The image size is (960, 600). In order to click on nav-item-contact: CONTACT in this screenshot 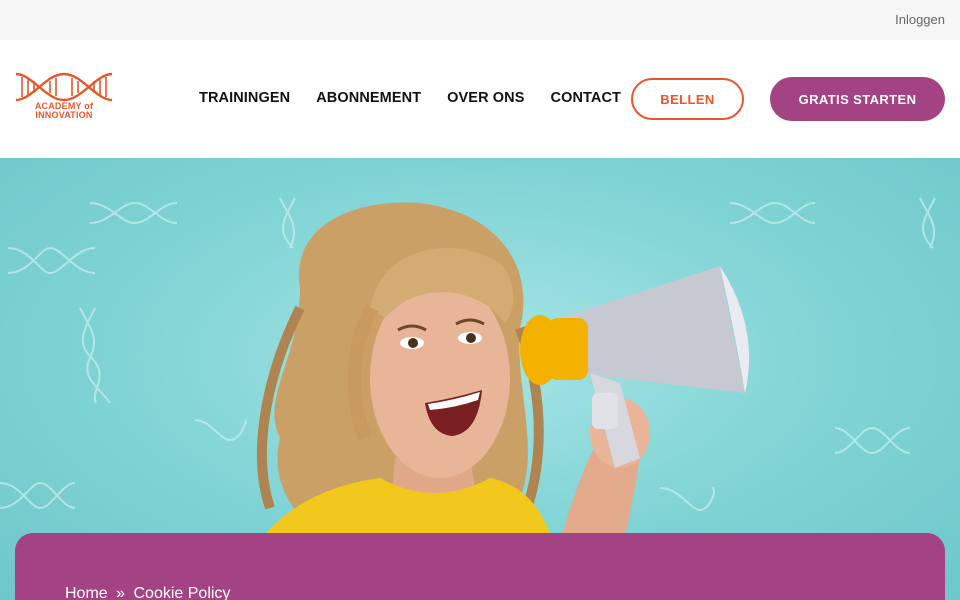, I will do `click(586, 98)`.